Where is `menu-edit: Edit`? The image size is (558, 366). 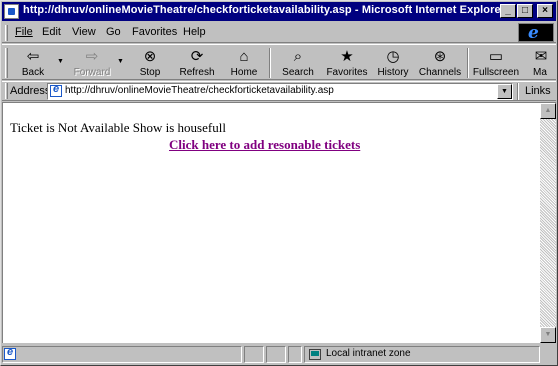 menu-edit: Edit is located at coordinates (51, 32).